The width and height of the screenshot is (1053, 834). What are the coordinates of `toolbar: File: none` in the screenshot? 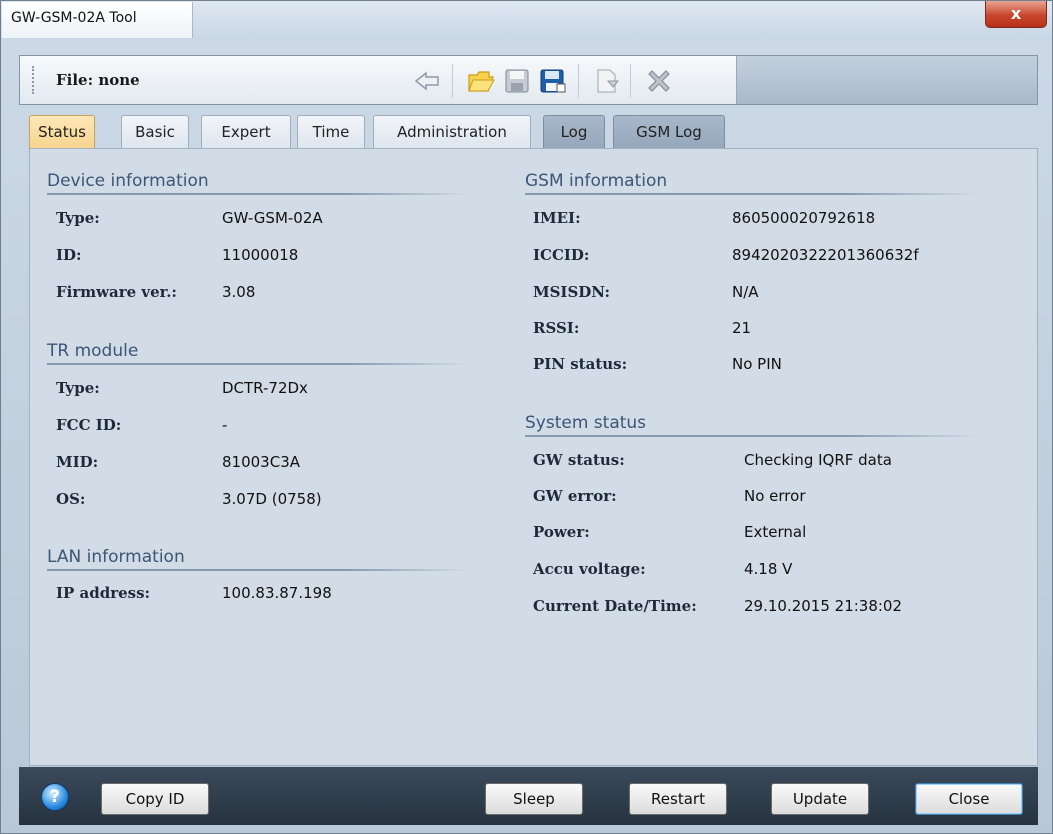 It's located at (528, 80).